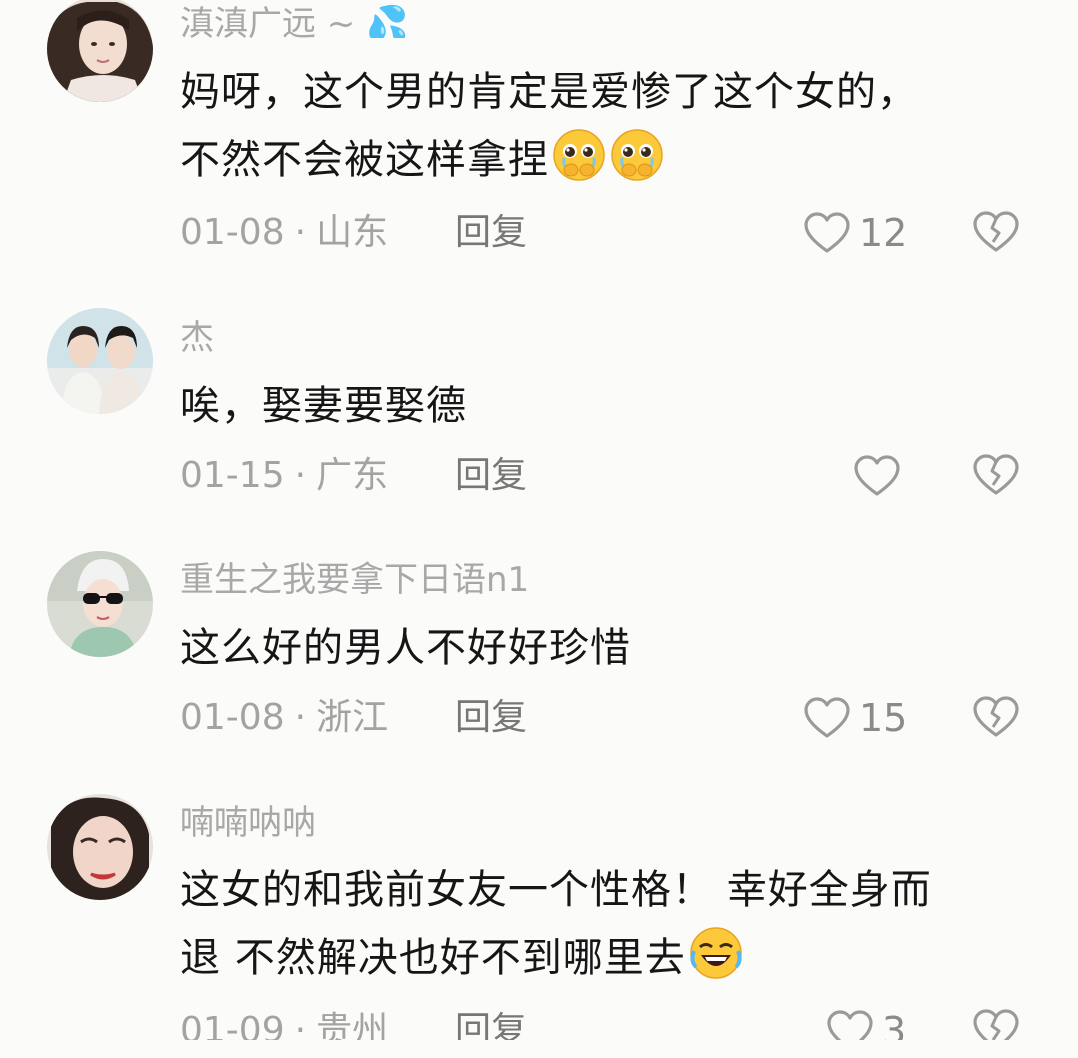 The image size is (1078, 1058). Describe the element at coordinates (352, 232) in the screenshot. I see `comment-location: 山东` at that location.